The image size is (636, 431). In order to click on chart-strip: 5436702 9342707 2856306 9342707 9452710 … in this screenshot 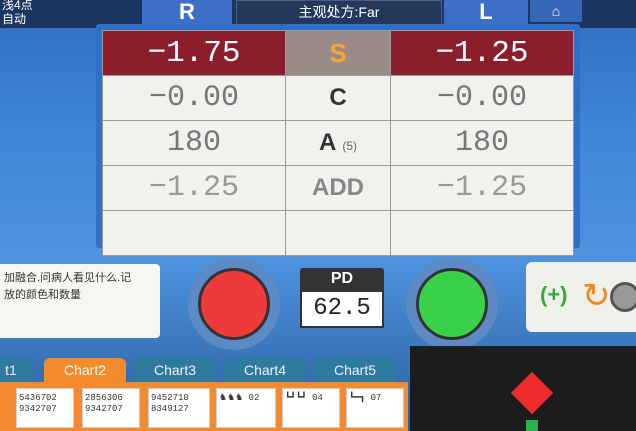, I will do `click(204, 406)`.